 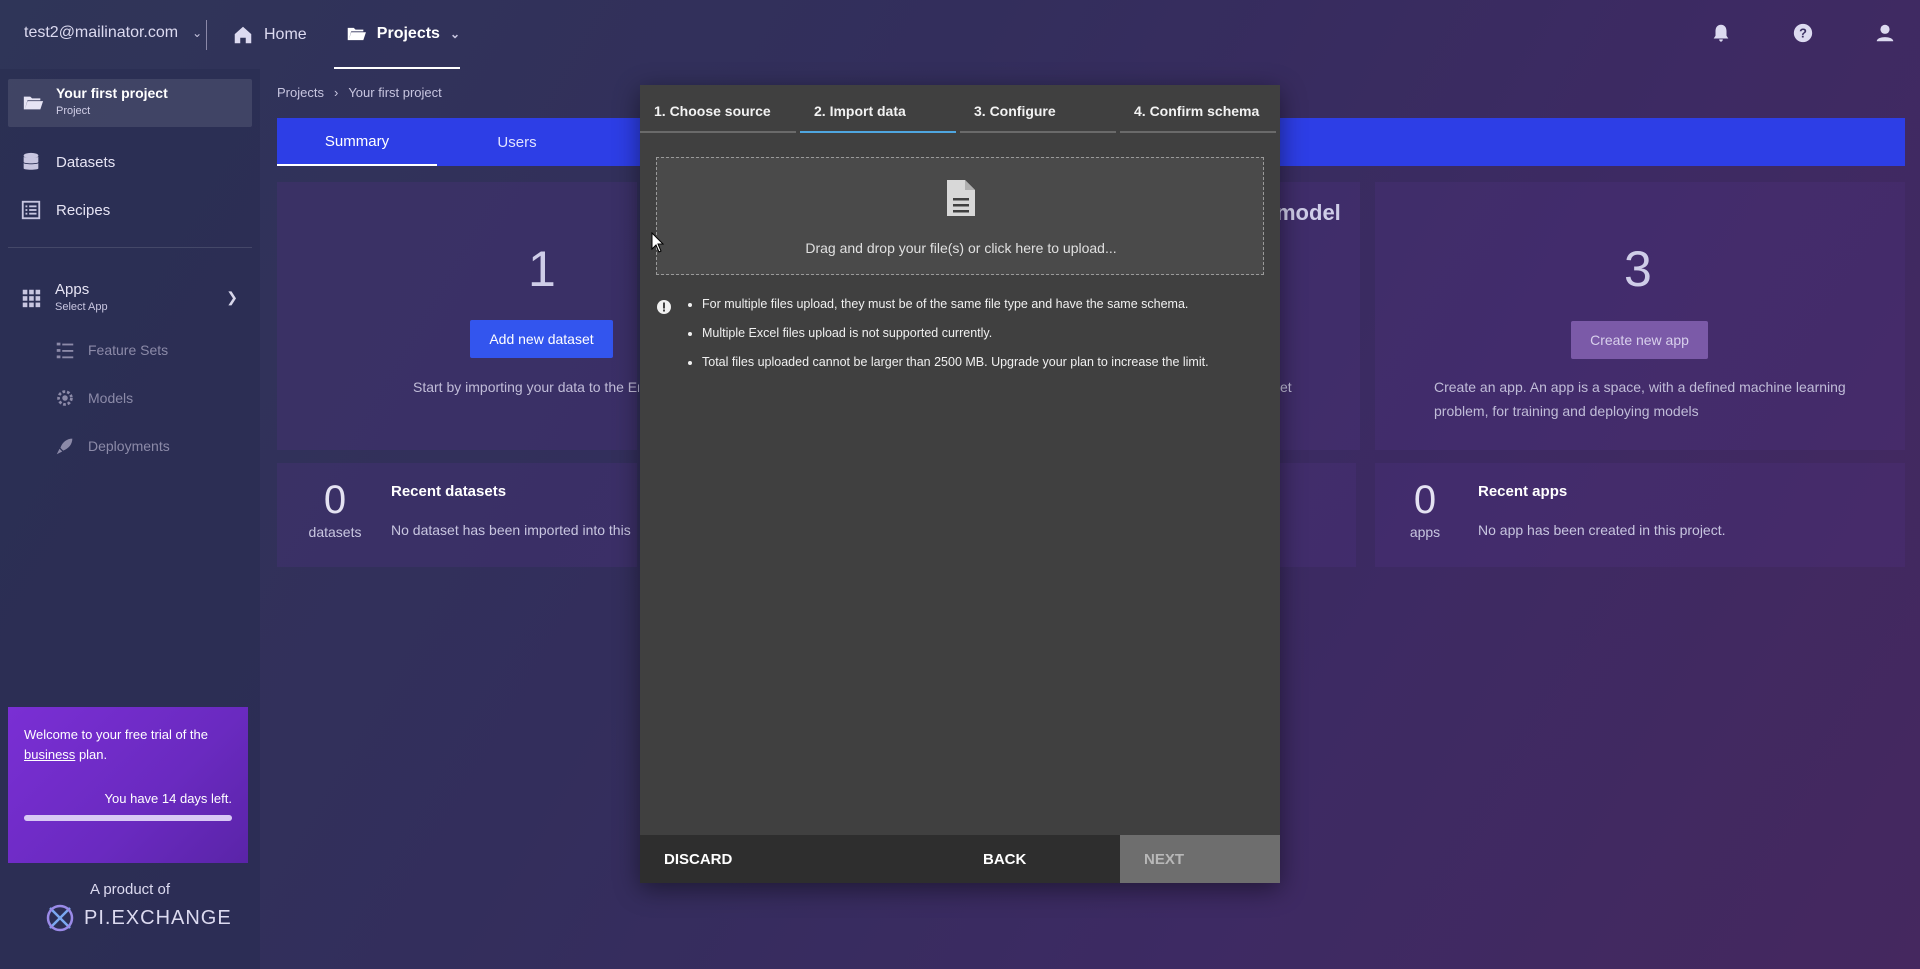 What do you see at coordinates (130, 247) in the screenshot?
I see `sidebar-divider` at bounding box center [130, 247].